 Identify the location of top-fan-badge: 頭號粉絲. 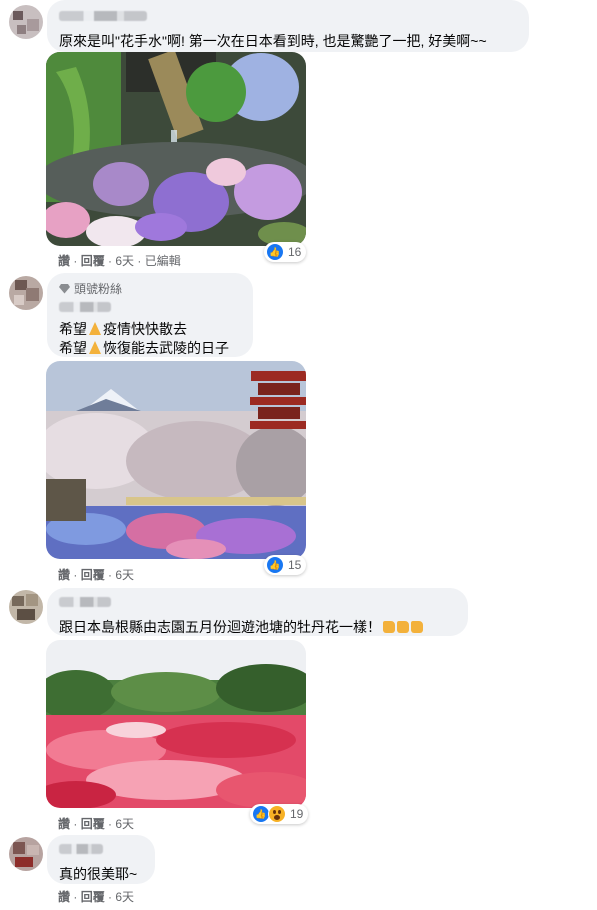
(150, 288).